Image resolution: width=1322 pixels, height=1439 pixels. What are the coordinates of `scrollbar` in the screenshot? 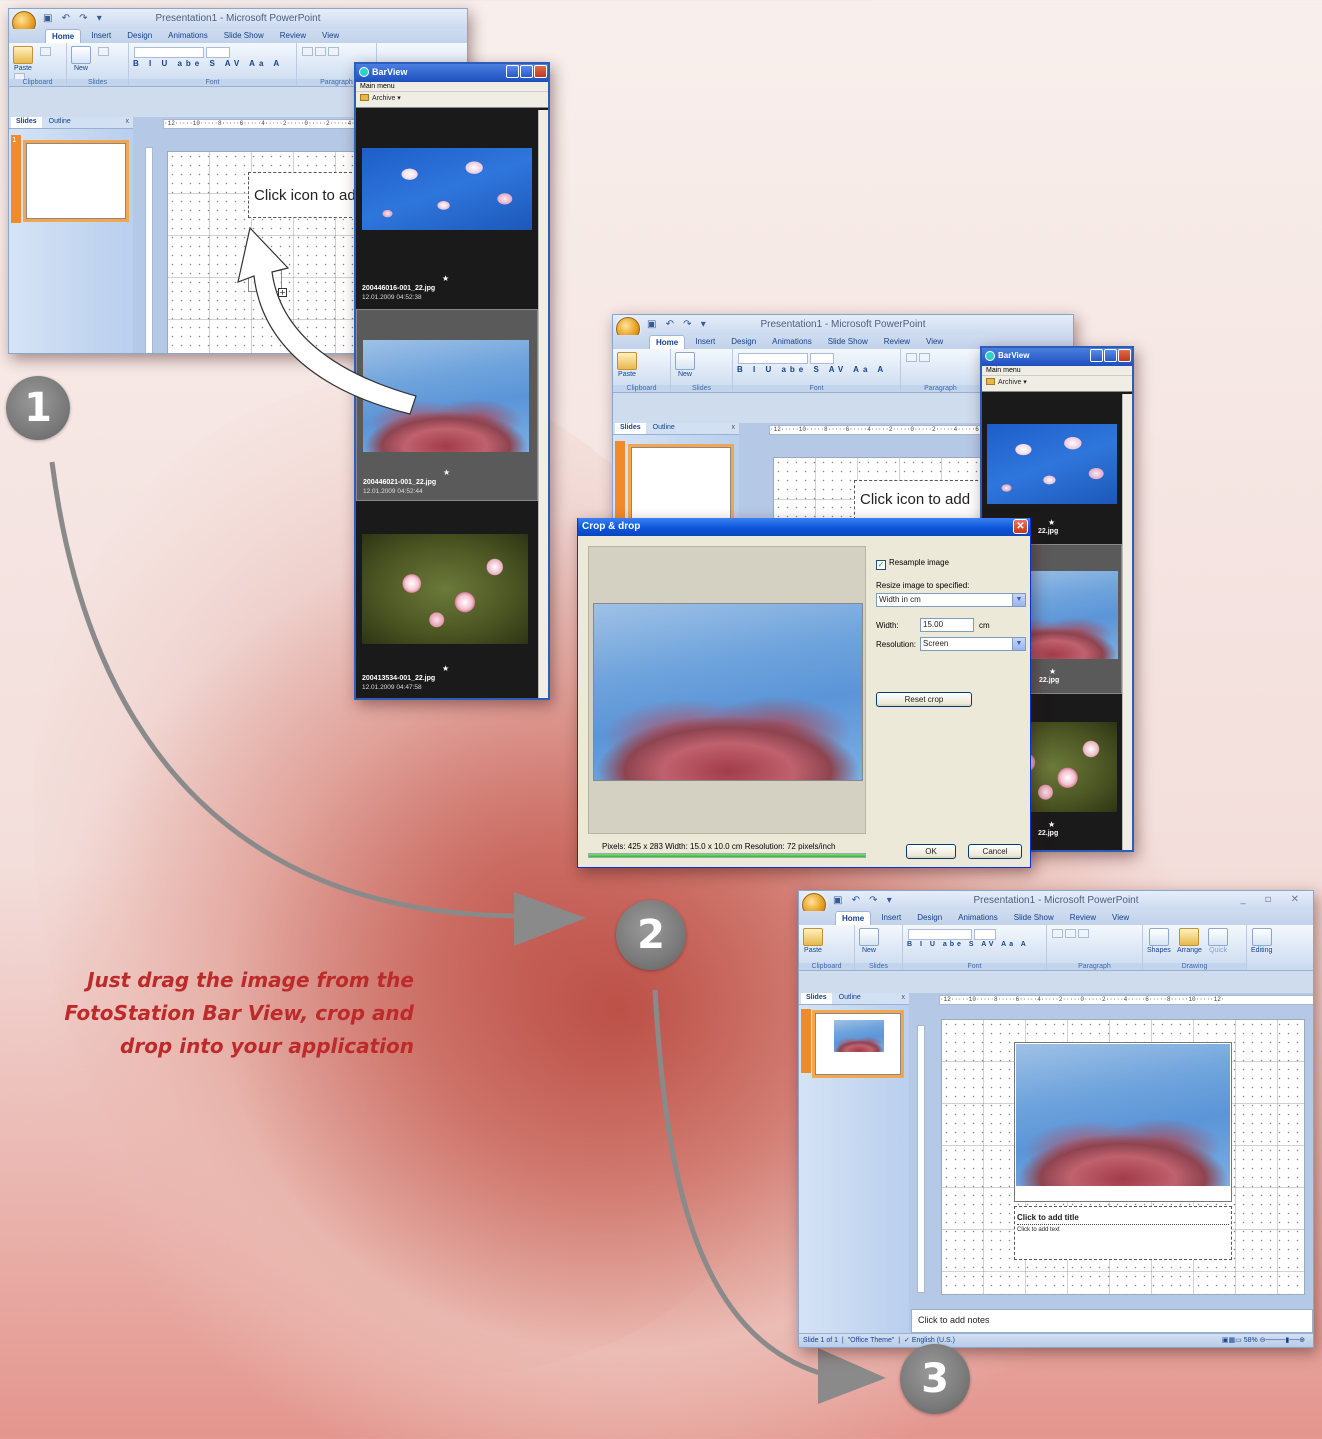 It's located at (1127, 622).